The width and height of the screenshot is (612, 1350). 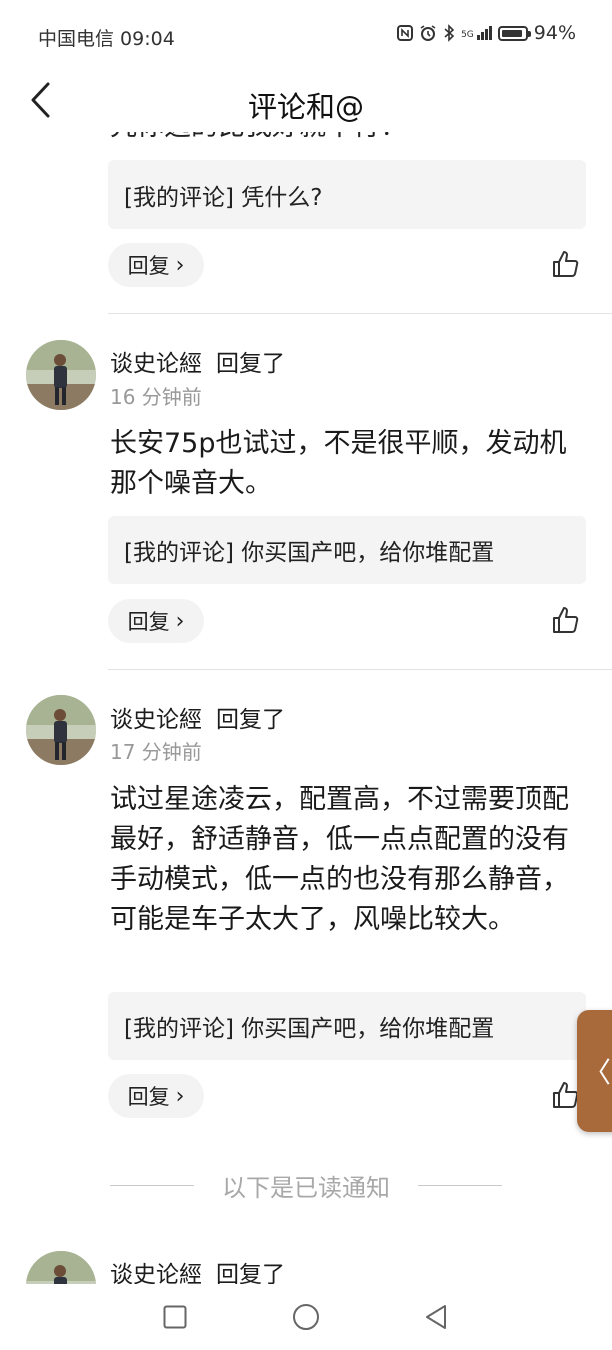 What do you see at coordinates (436, 1317) in the screenshot?
I see `back-triangle-icon` at bounding box center [436, 1317].